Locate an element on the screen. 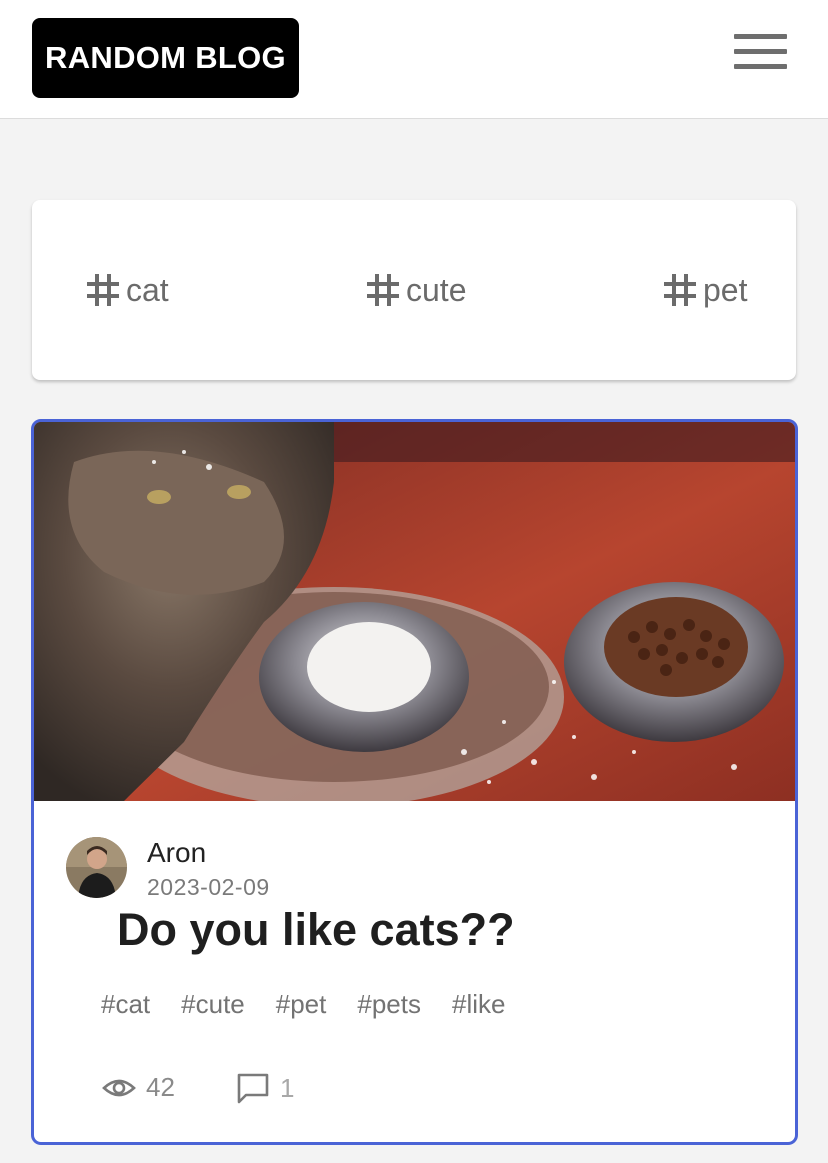 This screenshot has height=1163, width=828. avatar-image is located at coordinates (96, 867).